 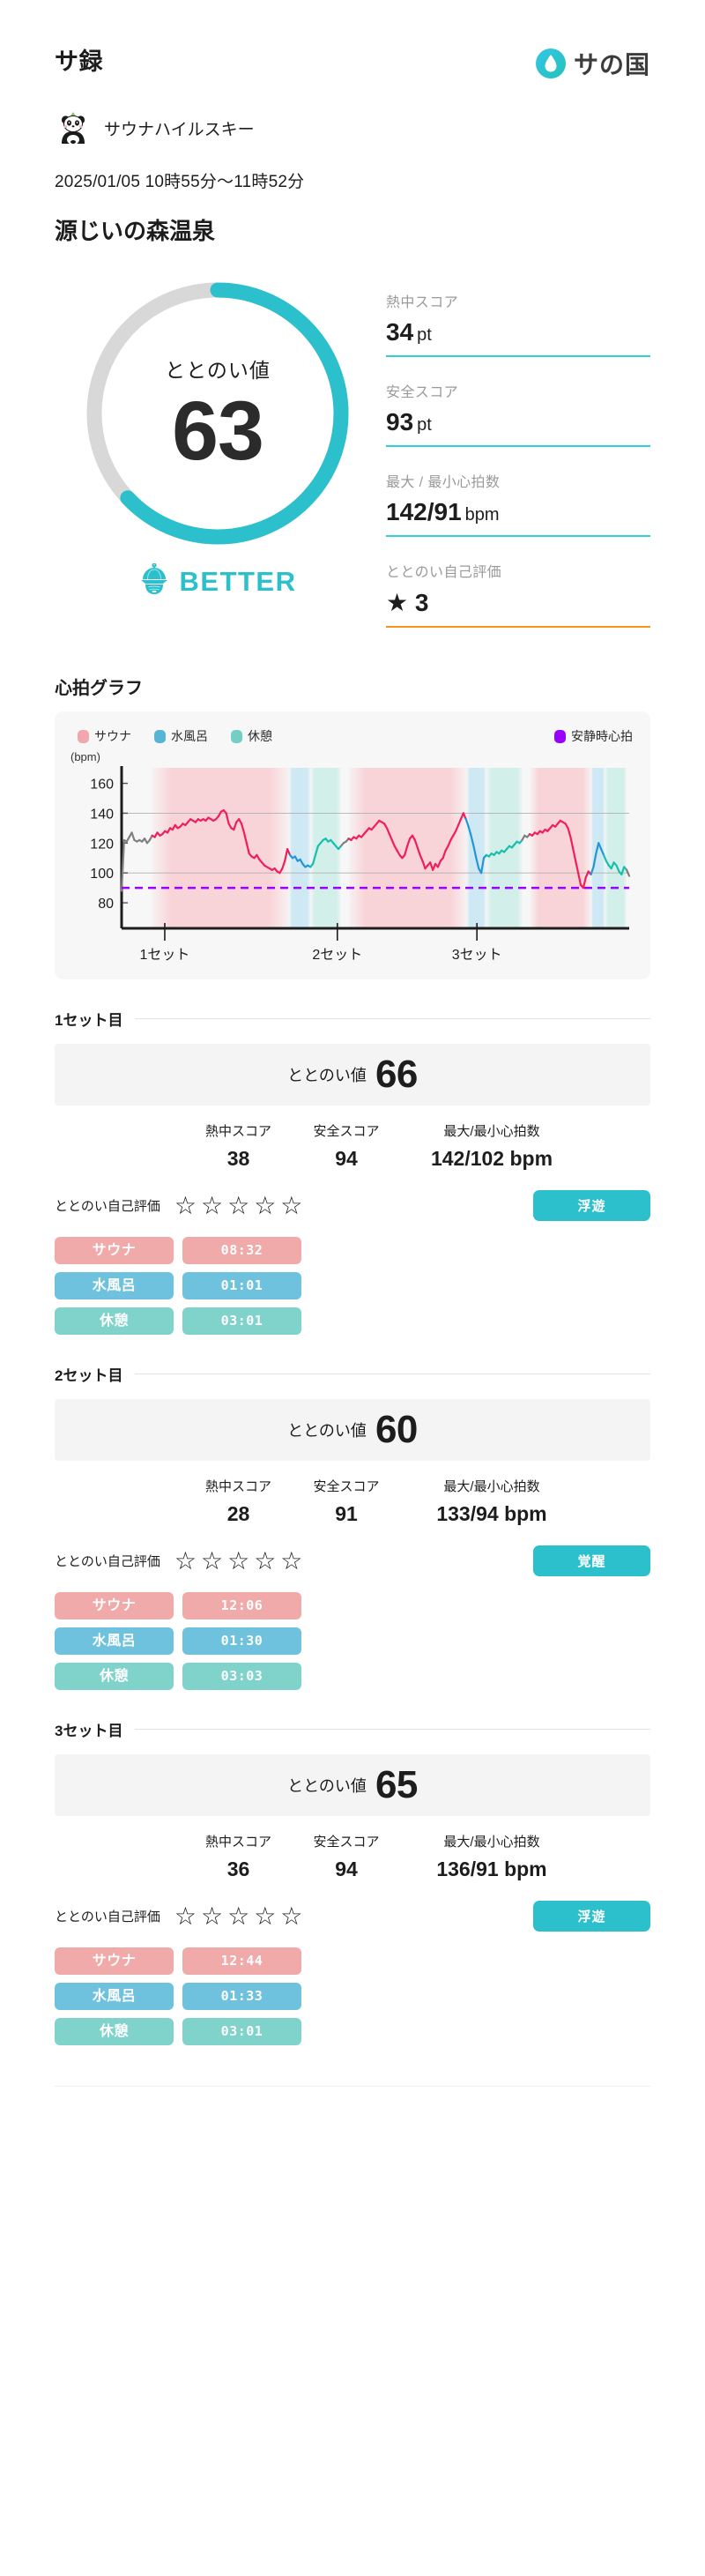 What do you see at coordinates (242, 1961) in the screenshot?
I see `chip-phase-time: 12:44` at bounding box center [242, 1961].